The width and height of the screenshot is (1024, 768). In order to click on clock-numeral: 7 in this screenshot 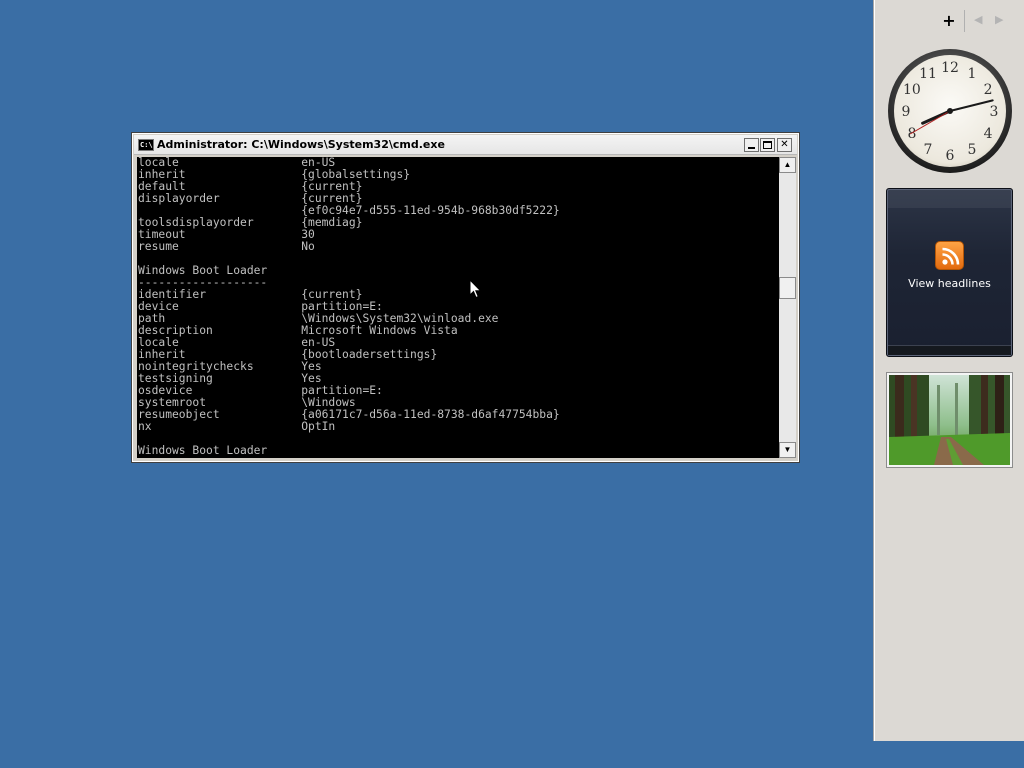, I will do `click(928, 150)`.